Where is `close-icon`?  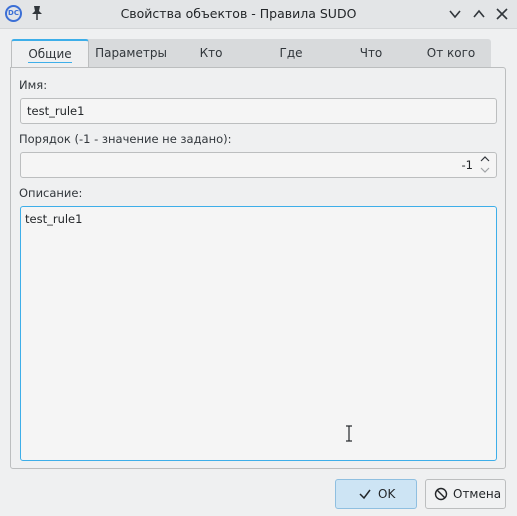 close-icon is located at coordinates (502, 14).